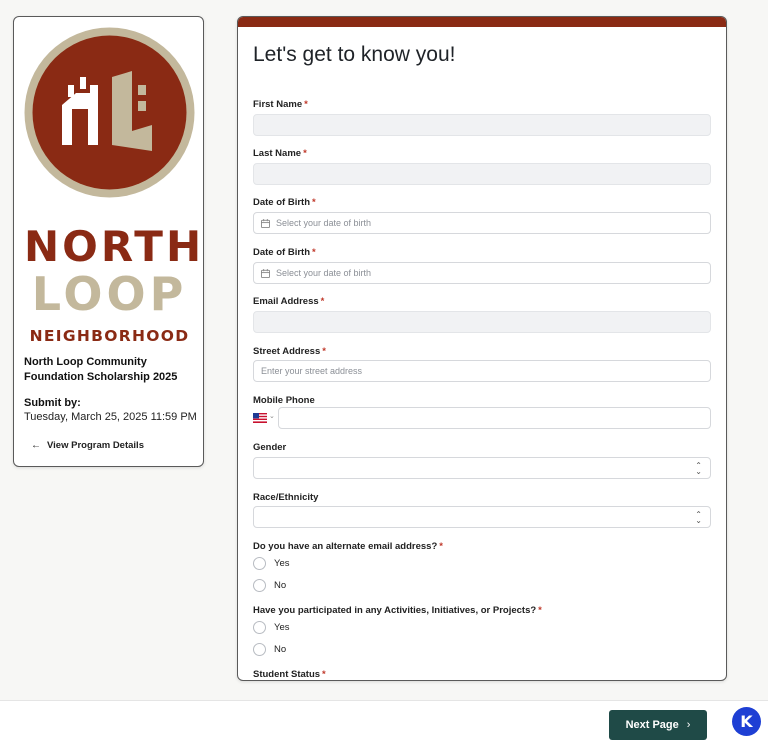  Describe the element at coordinates (688, 725) in the screenshot. I see `chevron-right-icon: ›` at that location.